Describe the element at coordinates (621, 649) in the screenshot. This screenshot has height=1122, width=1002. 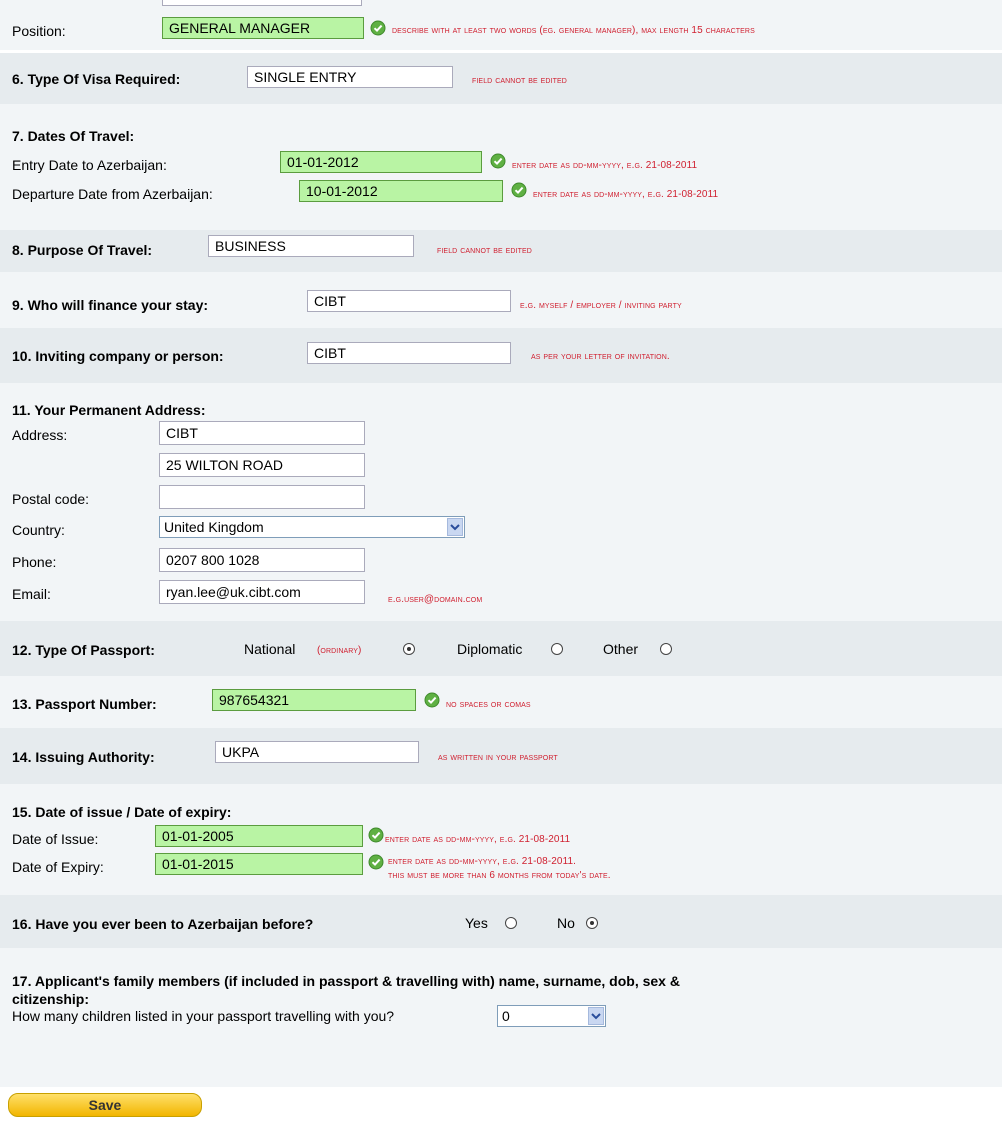
I see `other-label: Other` at that location.